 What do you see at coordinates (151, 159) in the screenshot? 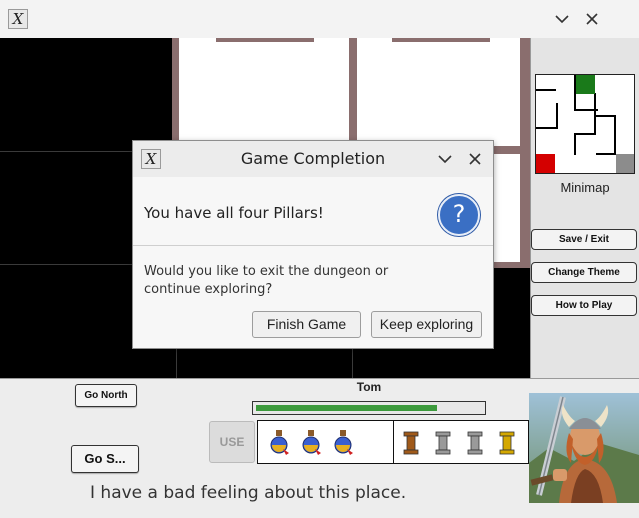
I see `dialog-app-icon: X` at bounding box center [151, 159].